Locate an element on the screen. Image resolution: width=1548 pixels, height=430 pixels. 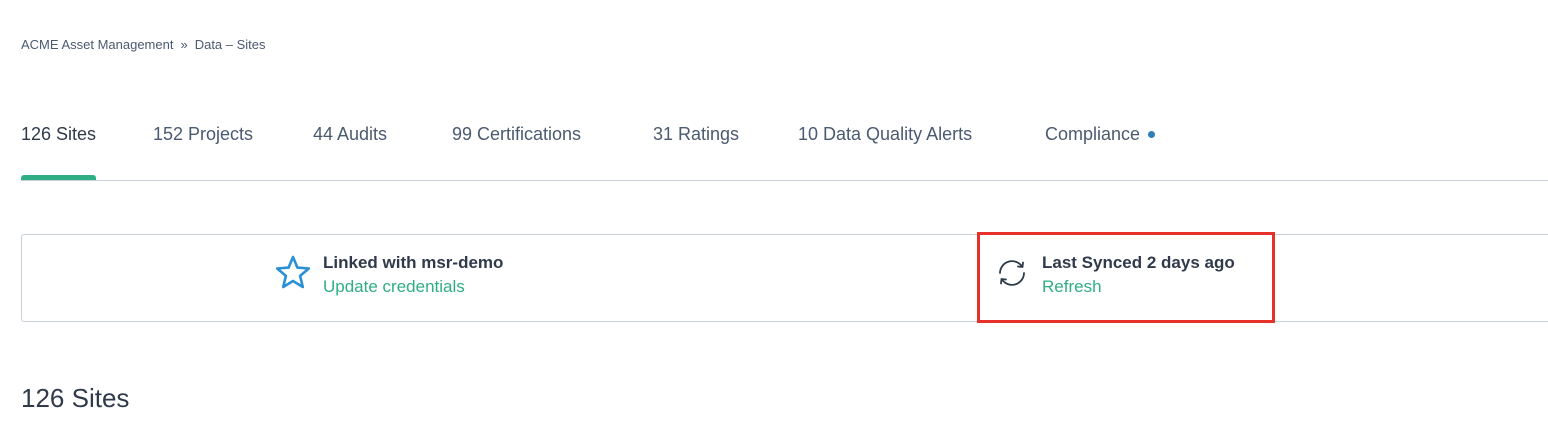
breadcrumb-current: Data – Sites is located at coordinates (230, 44).